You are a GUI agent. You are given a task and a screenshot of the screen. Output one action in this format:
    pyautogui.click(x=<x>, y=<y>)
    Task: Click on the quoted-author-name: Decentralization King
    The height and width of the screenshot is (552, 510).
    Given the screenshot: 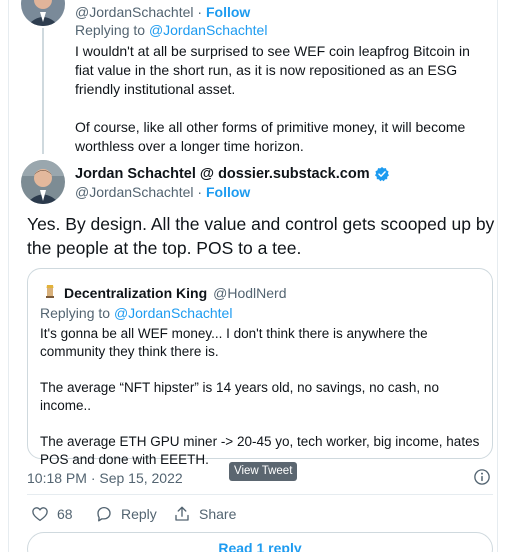 What is the action you would take?
    pyautogui.click(x=135, y=293)
    